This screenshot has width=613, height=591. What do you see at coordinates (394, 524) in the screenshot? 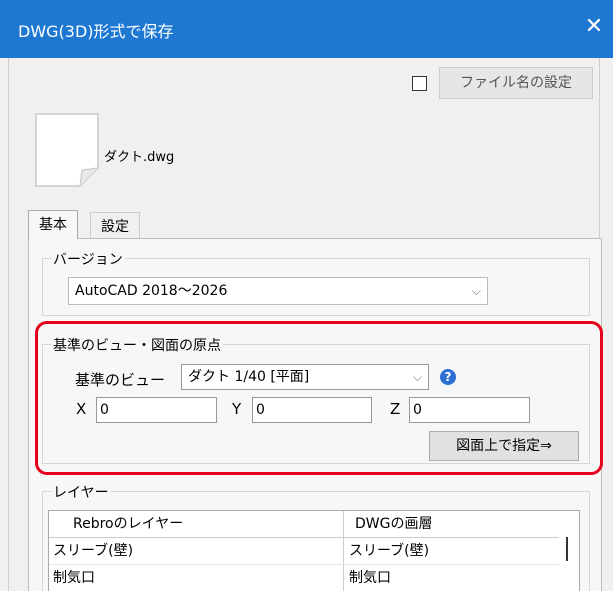
I see `column-header-dwg-layer: DWGの画層` at bounding box center [394, 524].